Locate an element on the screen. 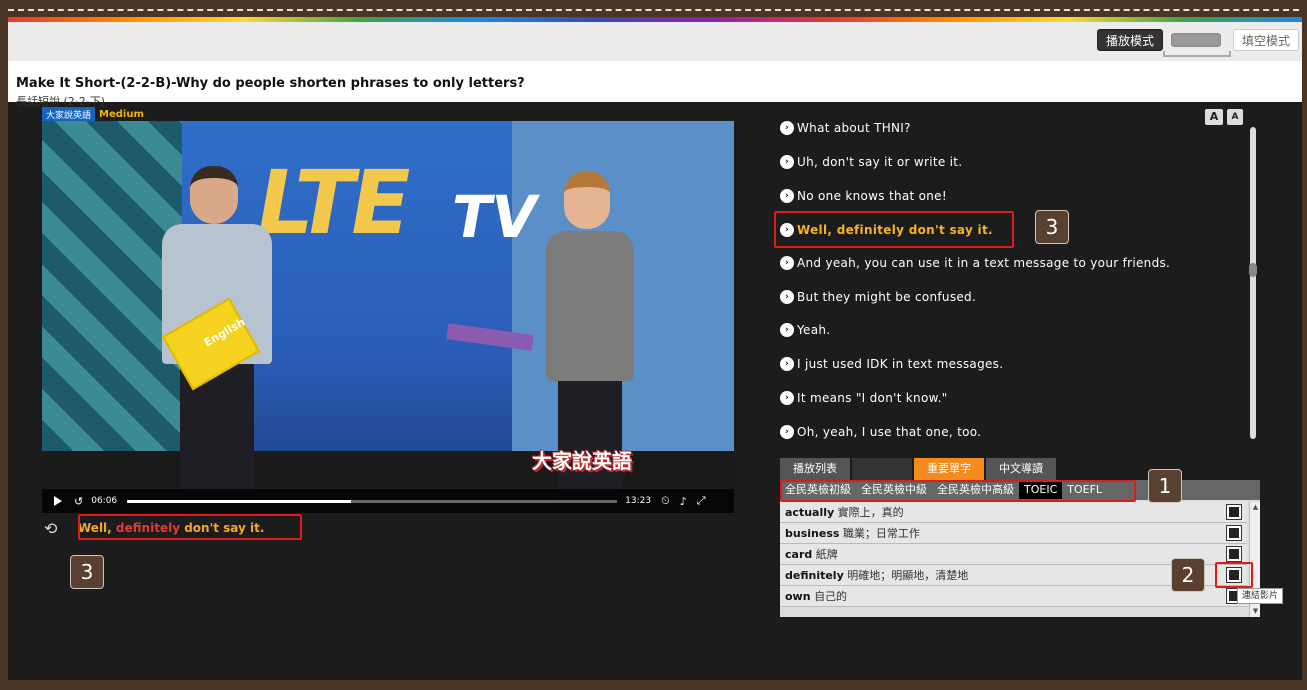 This screenshot has width=1307, height=690. current-time: 06:06 is located at coordinates (104, 501).